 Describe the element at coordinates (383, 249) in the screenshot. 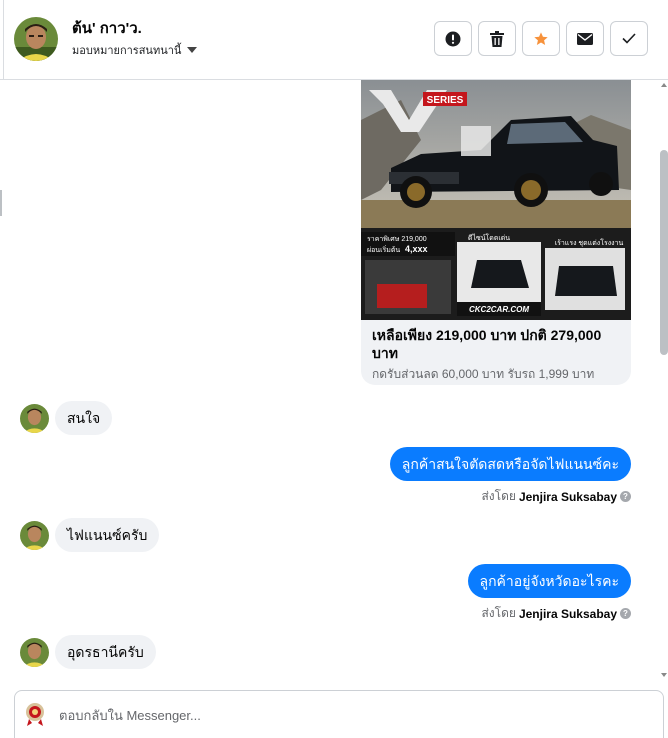

I see `ad-installment-label: ผ่อนเริ่มต้น` at that location.